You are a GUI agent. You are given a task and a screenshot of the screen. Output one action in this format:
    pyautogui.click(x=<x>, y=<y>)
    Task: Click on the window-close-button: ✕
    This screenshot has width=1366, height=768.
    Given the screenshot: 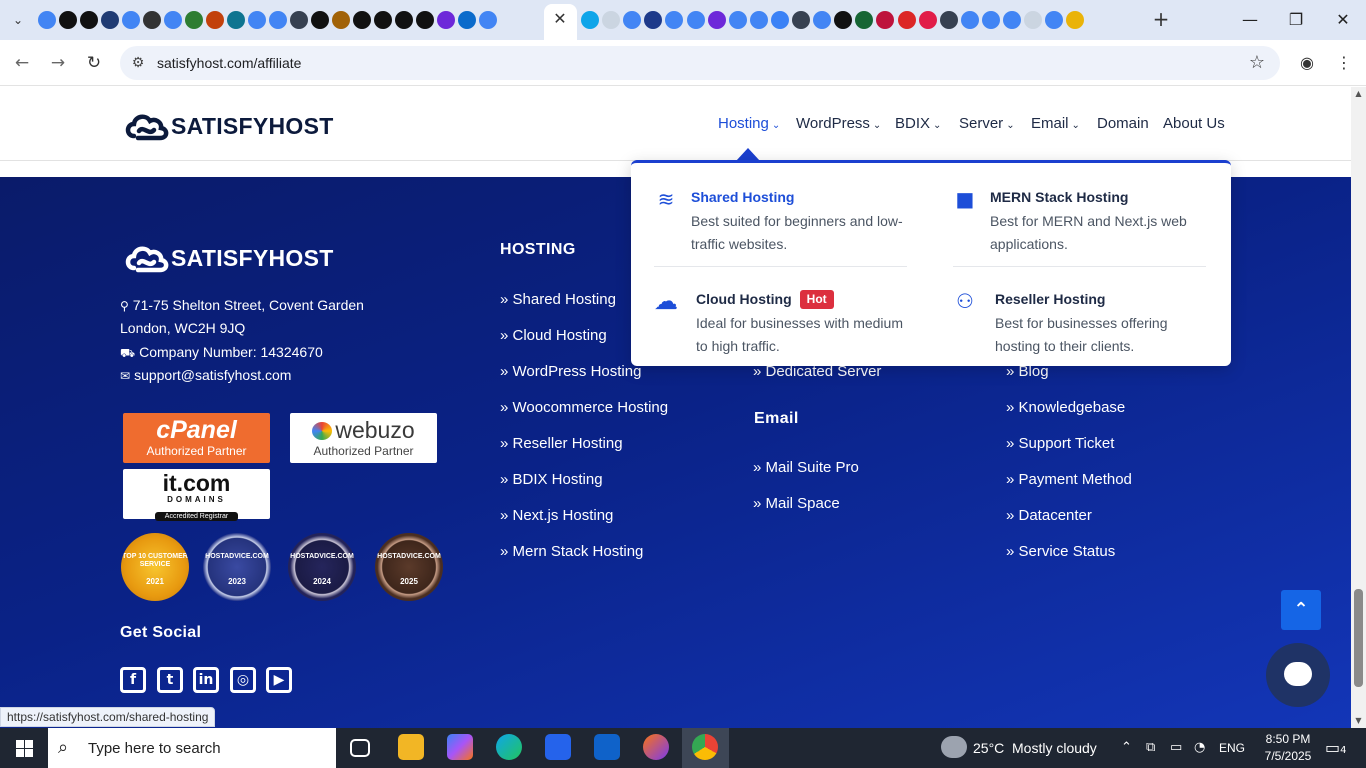 What is the action you would take?
    pyautogui.click(x=1343, y=20)
    